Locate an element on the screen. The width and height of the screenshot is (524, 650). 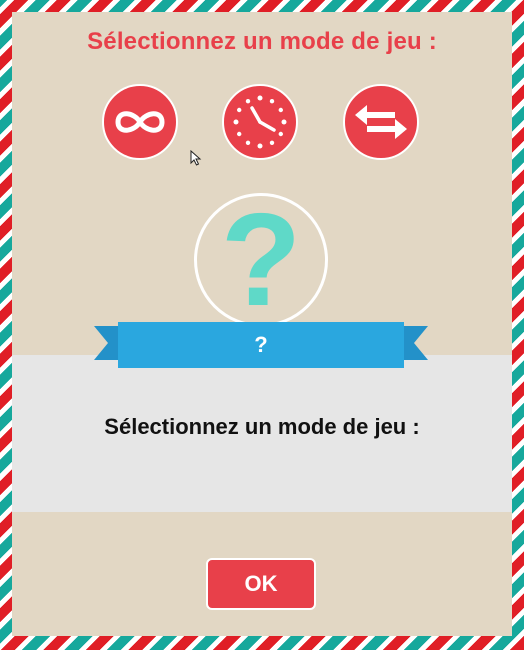
mode-button-timer is located at coordinates (260, 122).